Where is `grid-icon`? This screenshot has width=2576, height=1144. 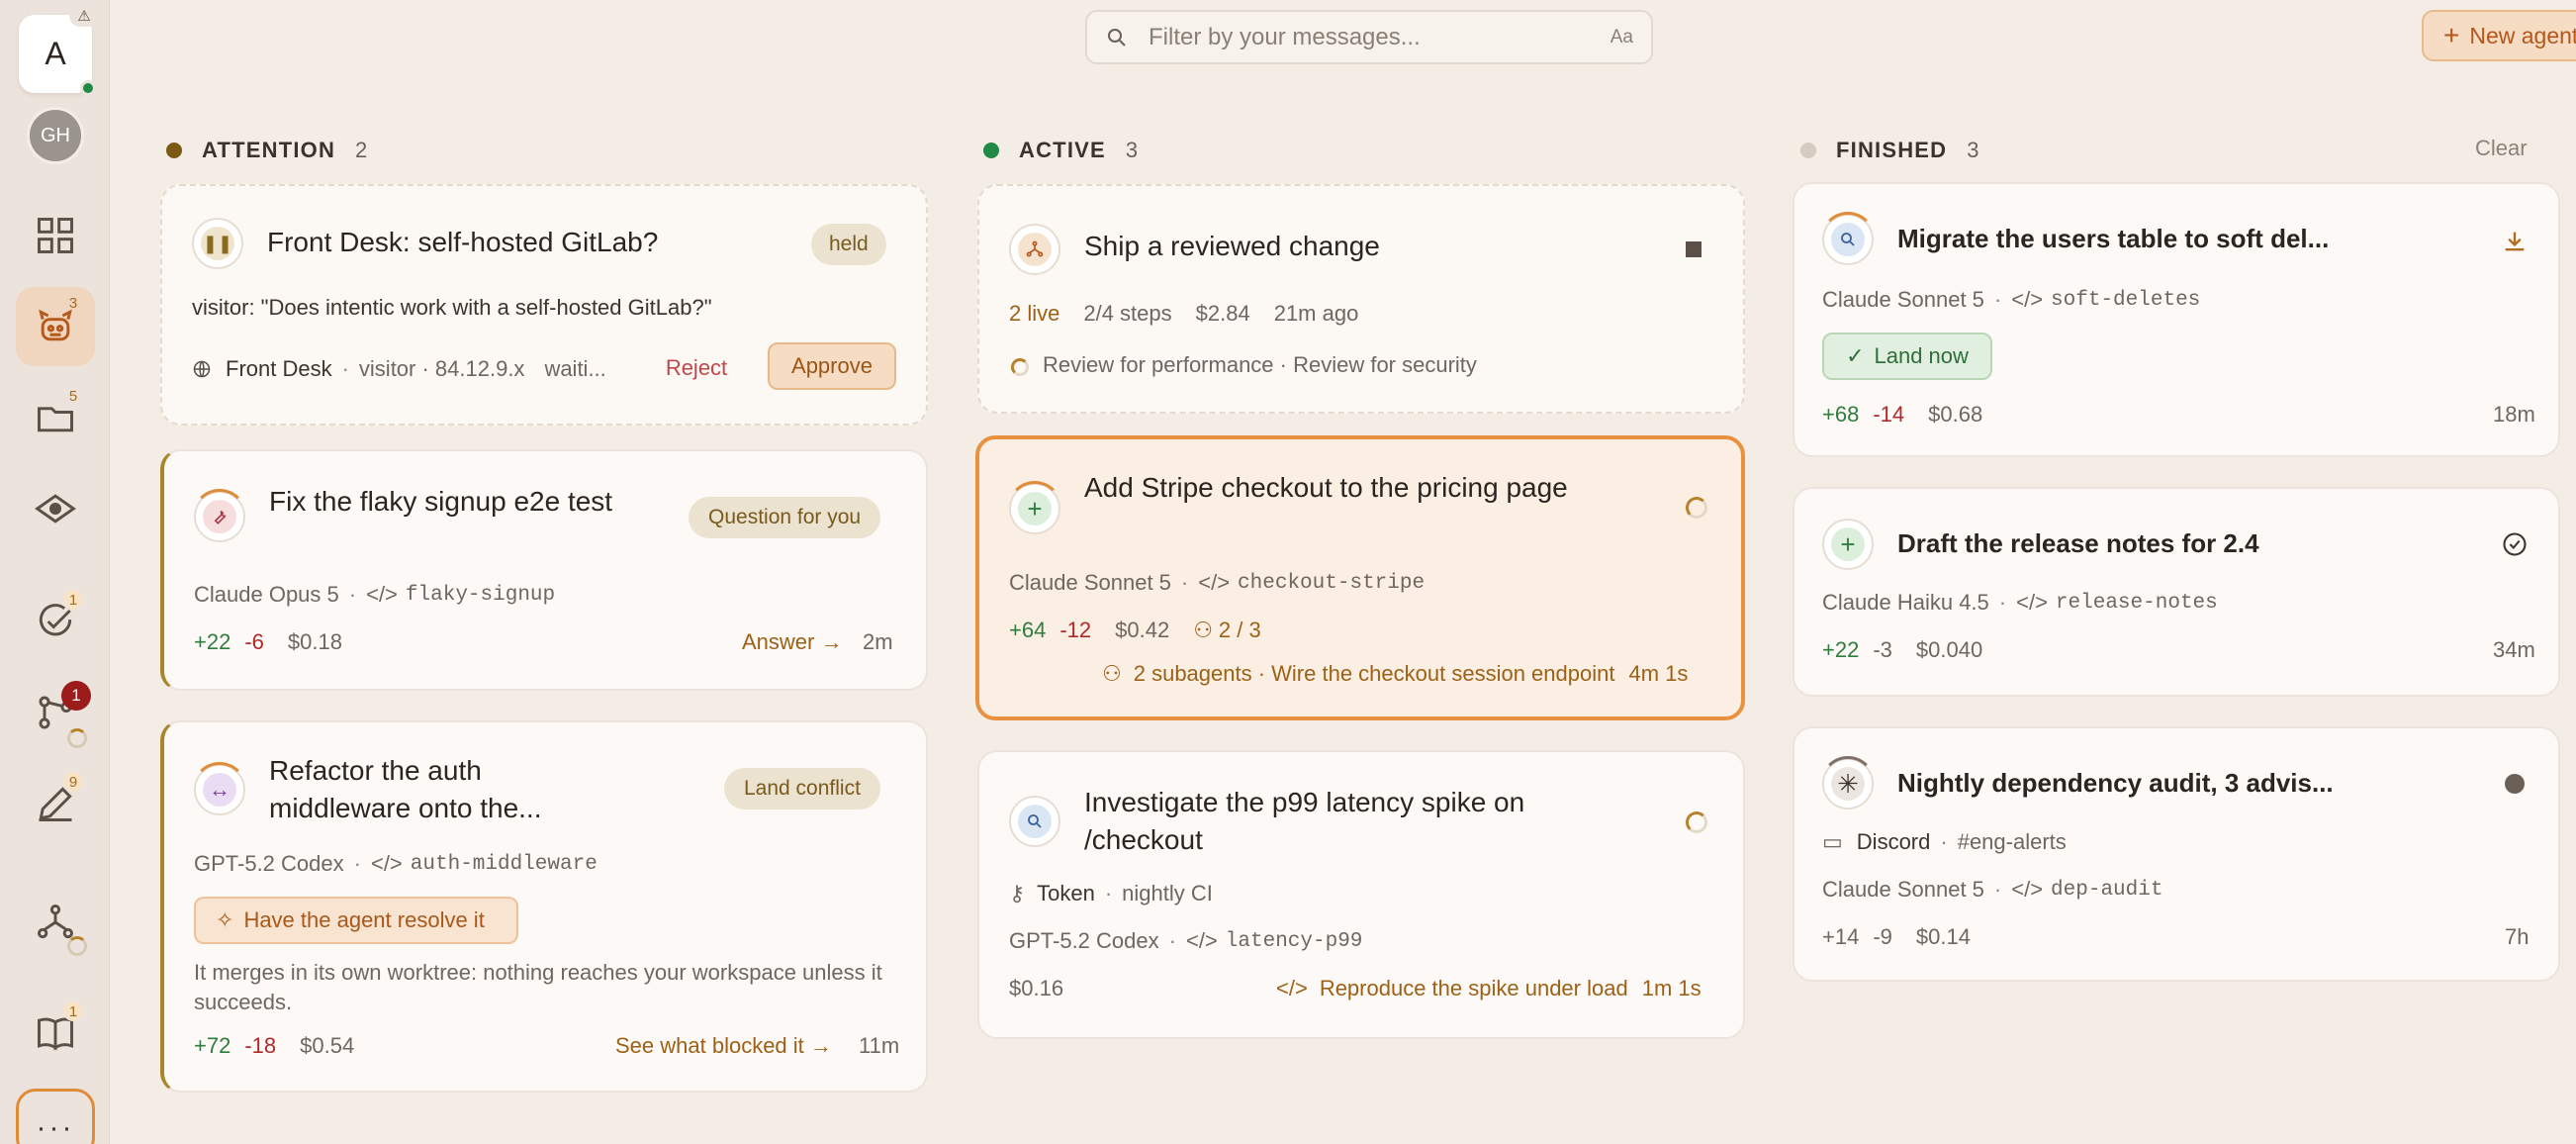
grid-icon is located at coordinates (55, 235).